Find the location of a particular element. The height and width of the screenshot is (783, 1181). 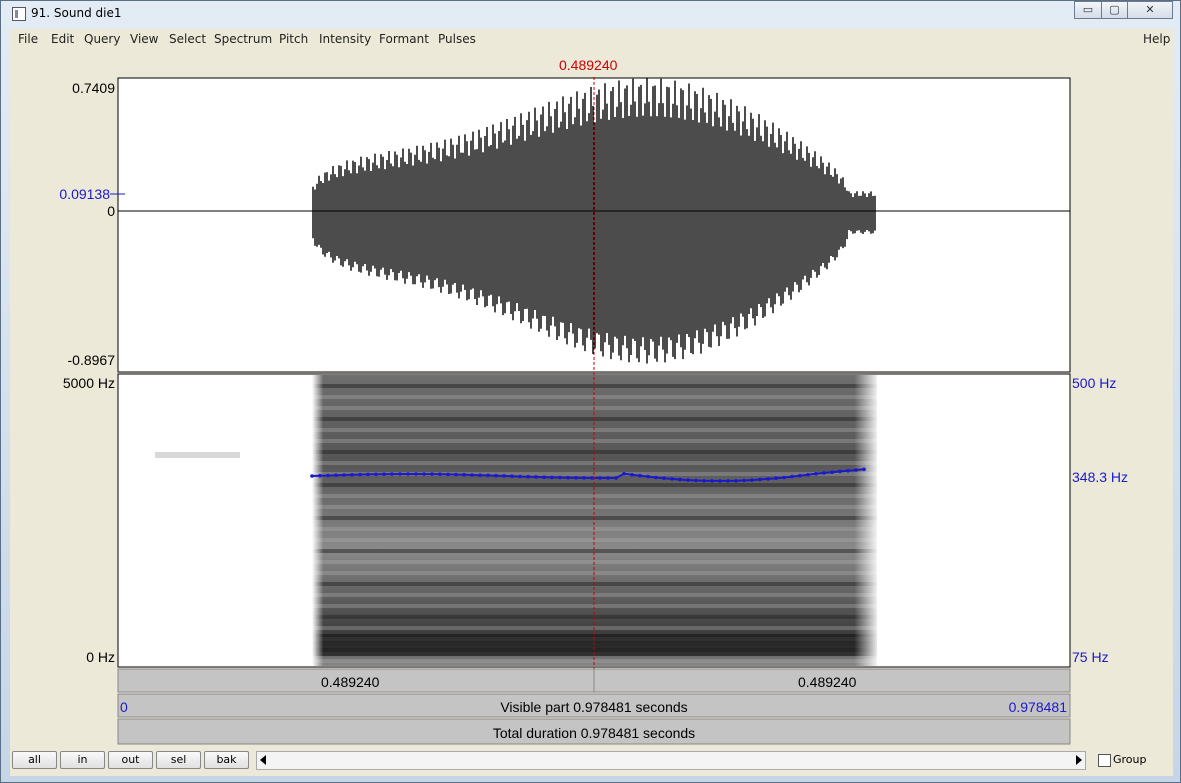

cursor-time-label: 0.489240 is located at coordinates (588, 65).